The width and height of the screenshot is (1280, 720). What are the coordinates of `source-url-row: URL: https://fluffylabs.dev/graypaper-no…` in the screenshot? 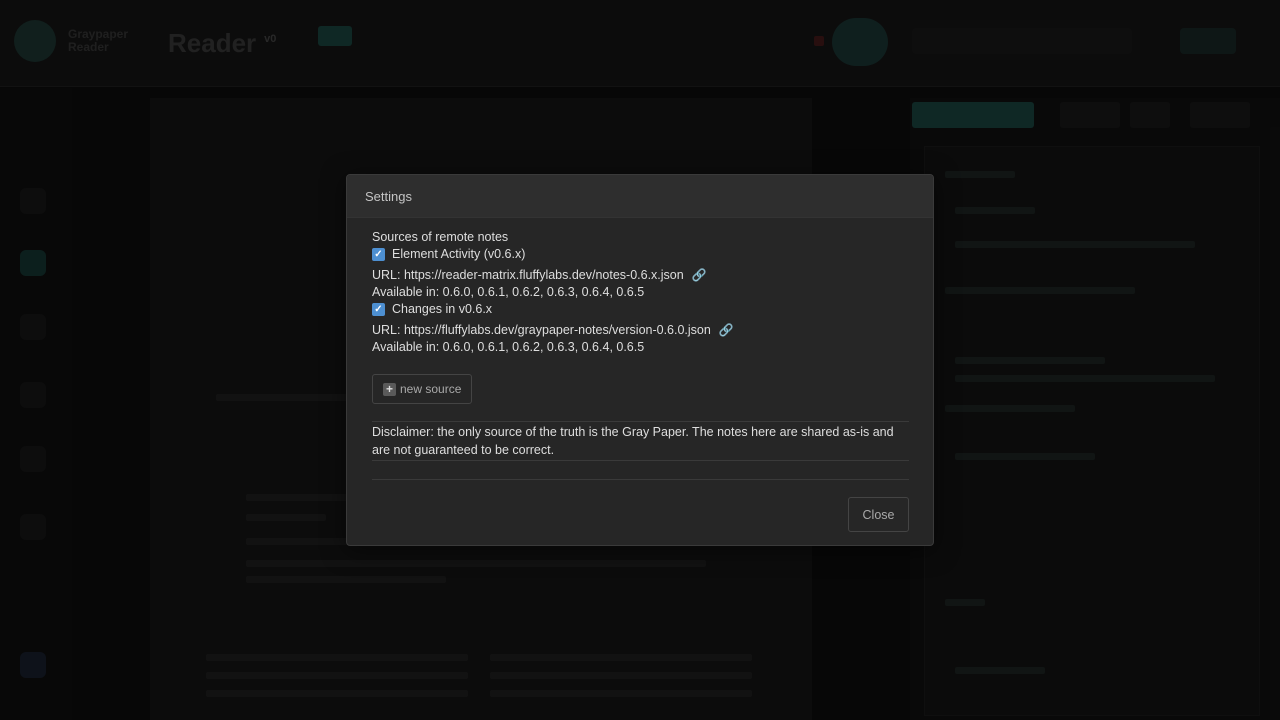 It's located at (640, 330).